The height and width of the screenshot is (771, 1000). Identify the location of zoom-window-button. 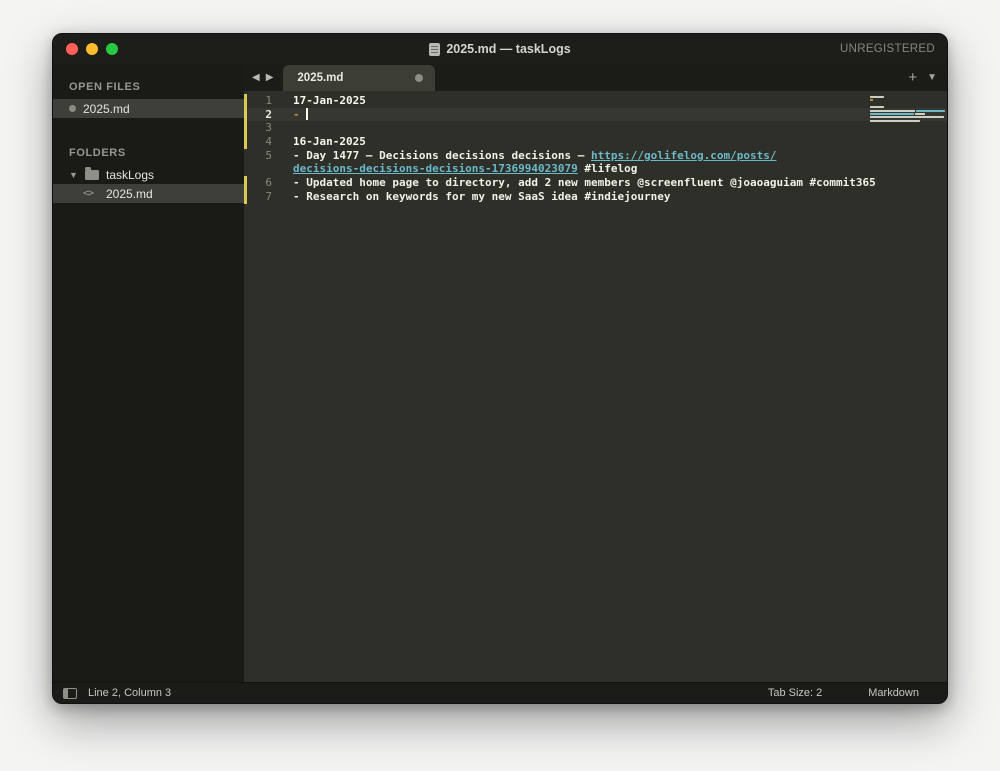
(112, 49).